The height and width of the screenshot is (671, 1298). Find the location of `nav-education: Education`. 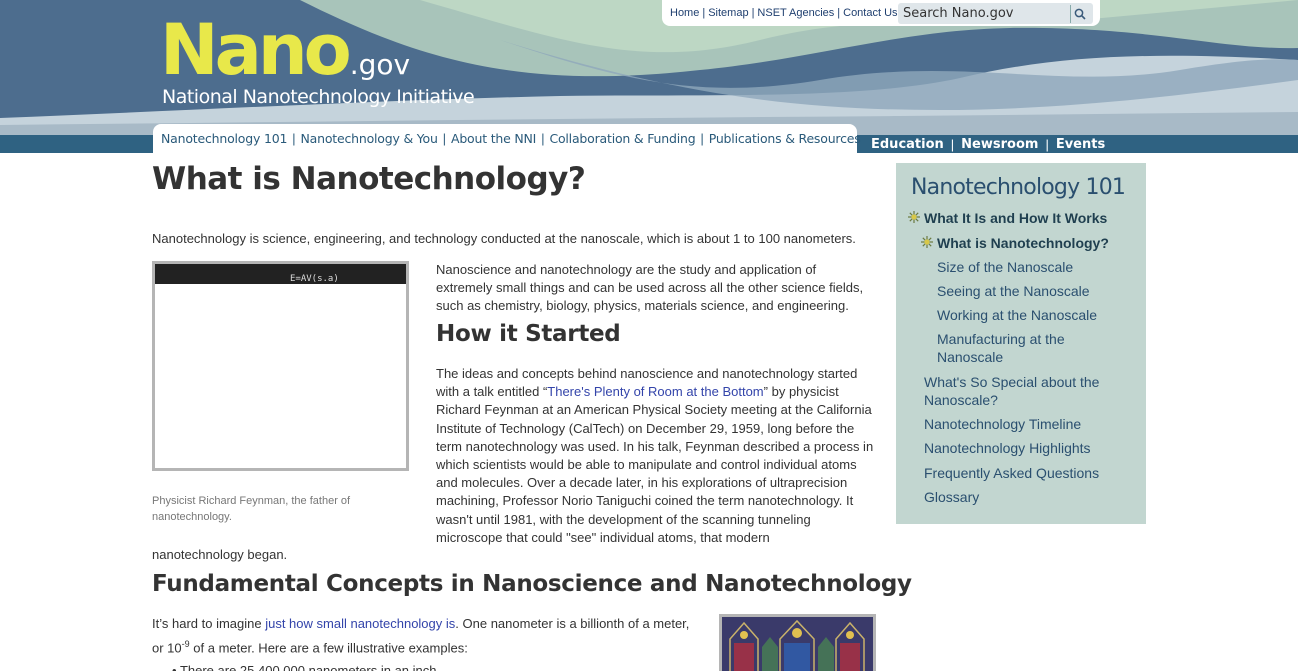

nav-education: Education is located at coordinates (907, 144).